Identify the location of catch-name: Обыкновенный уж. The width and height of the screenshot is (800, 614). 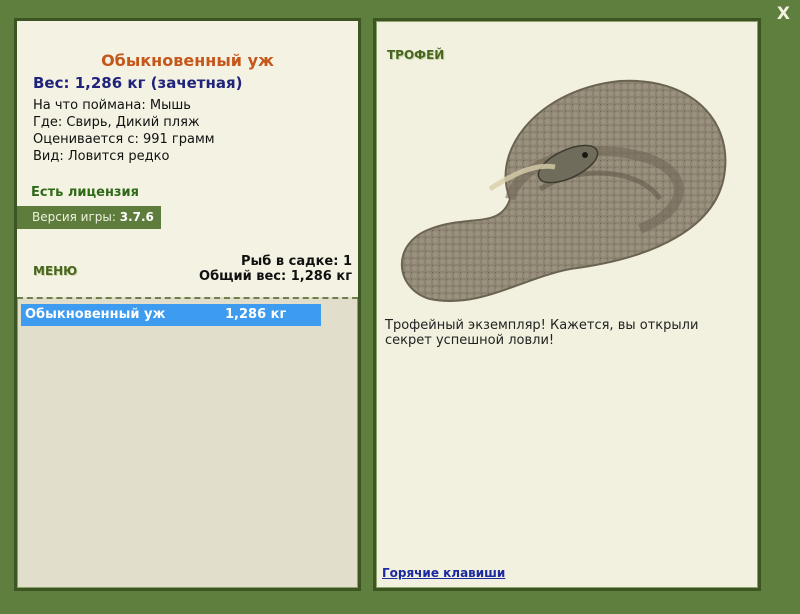
(95, 314).